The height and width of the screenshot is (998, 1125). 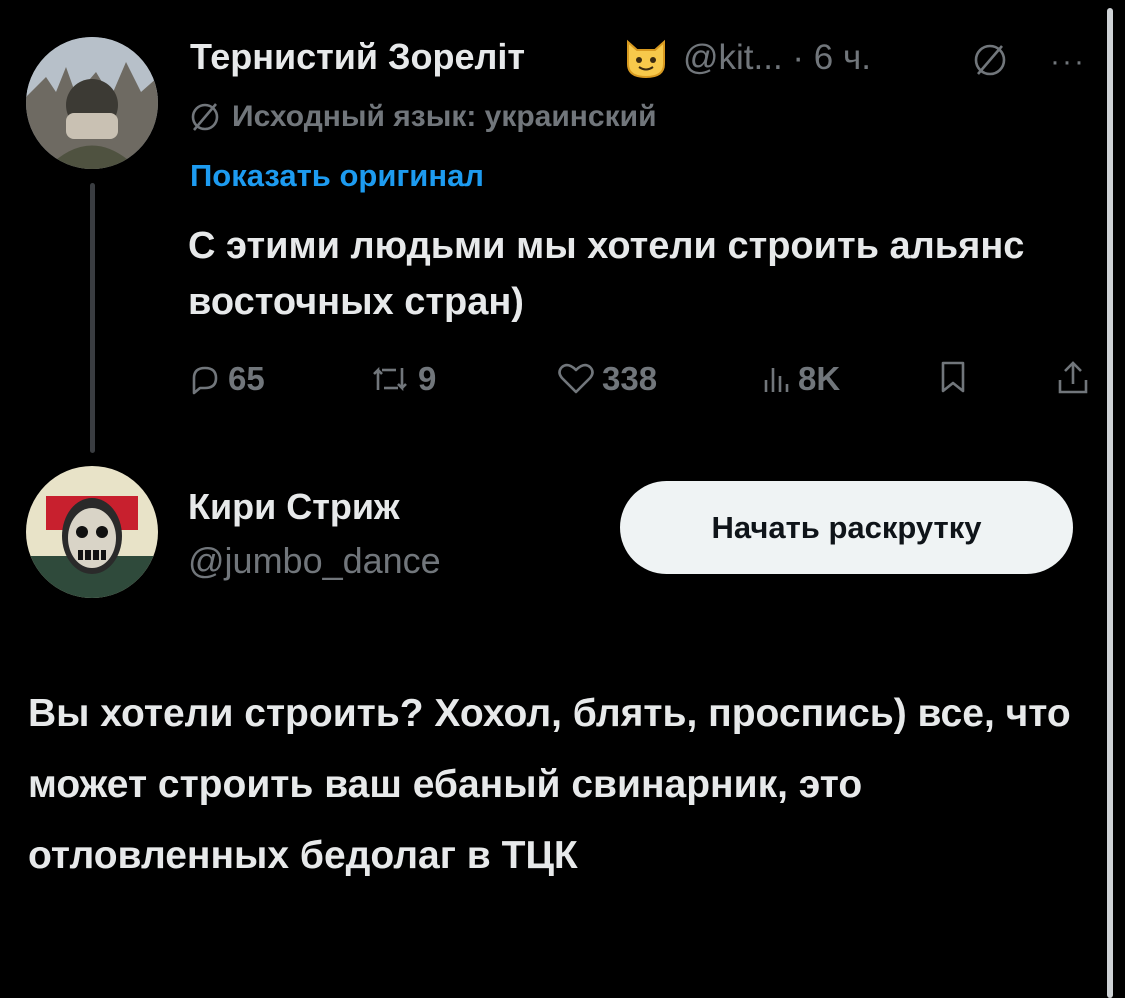 I want to click on like-count: 338, so click(x=630, y=378).